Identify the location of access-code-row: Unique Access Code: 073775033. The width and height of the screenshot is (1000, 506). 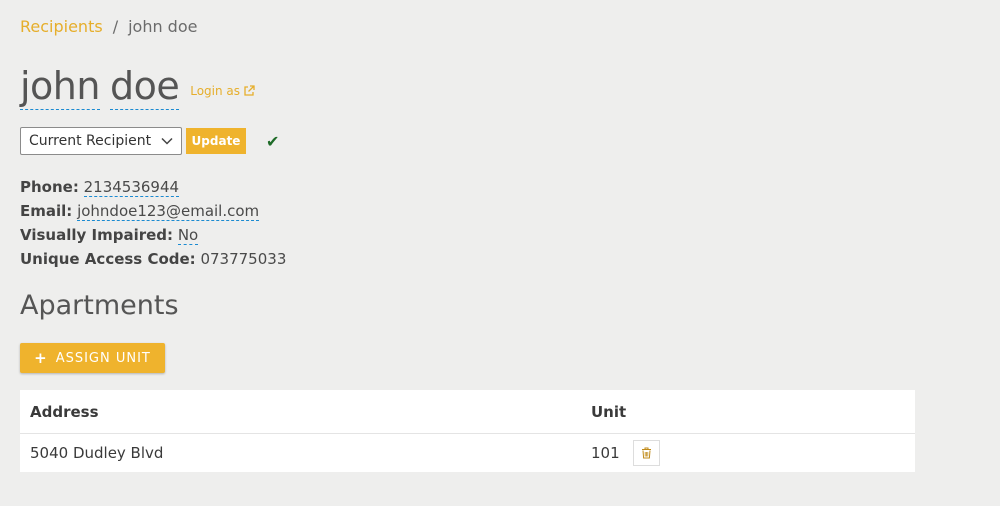
(153, 259).